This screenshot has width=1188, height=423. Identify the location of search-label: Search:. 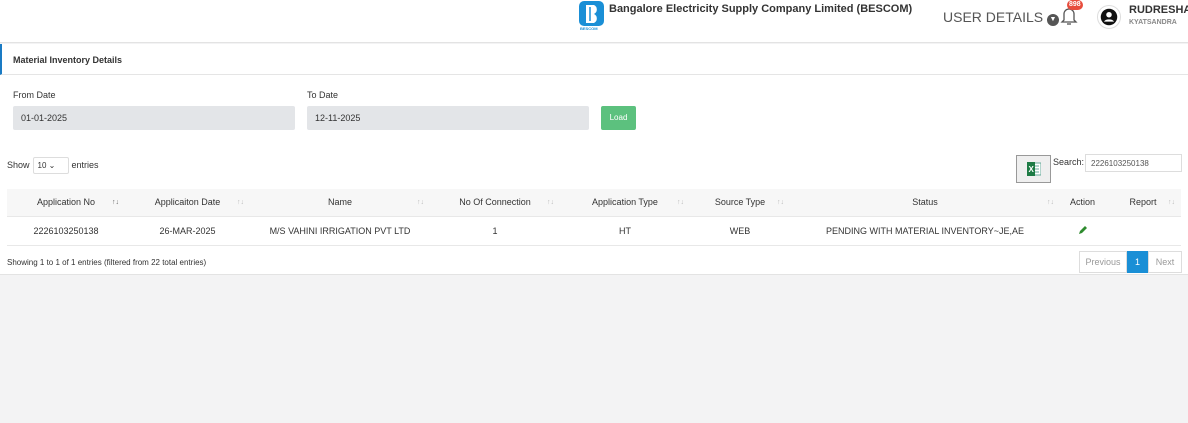
(1069, 162).